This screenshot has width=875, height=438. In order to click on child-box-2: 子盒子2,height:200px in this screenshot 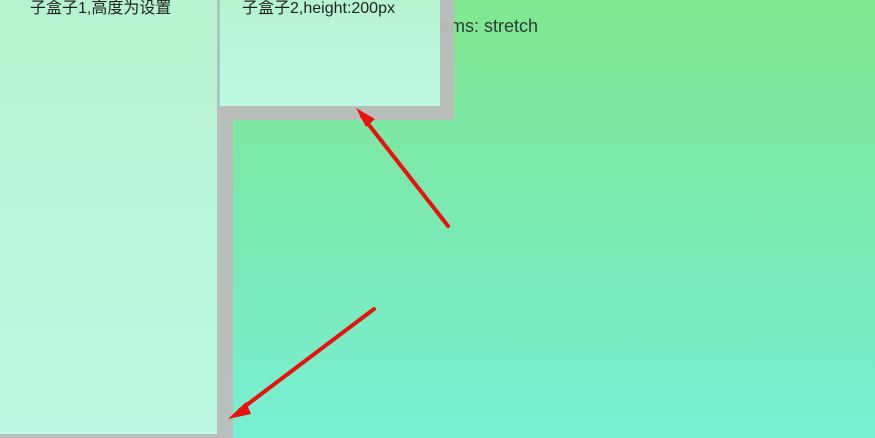, I will do `click(329, 53)`.